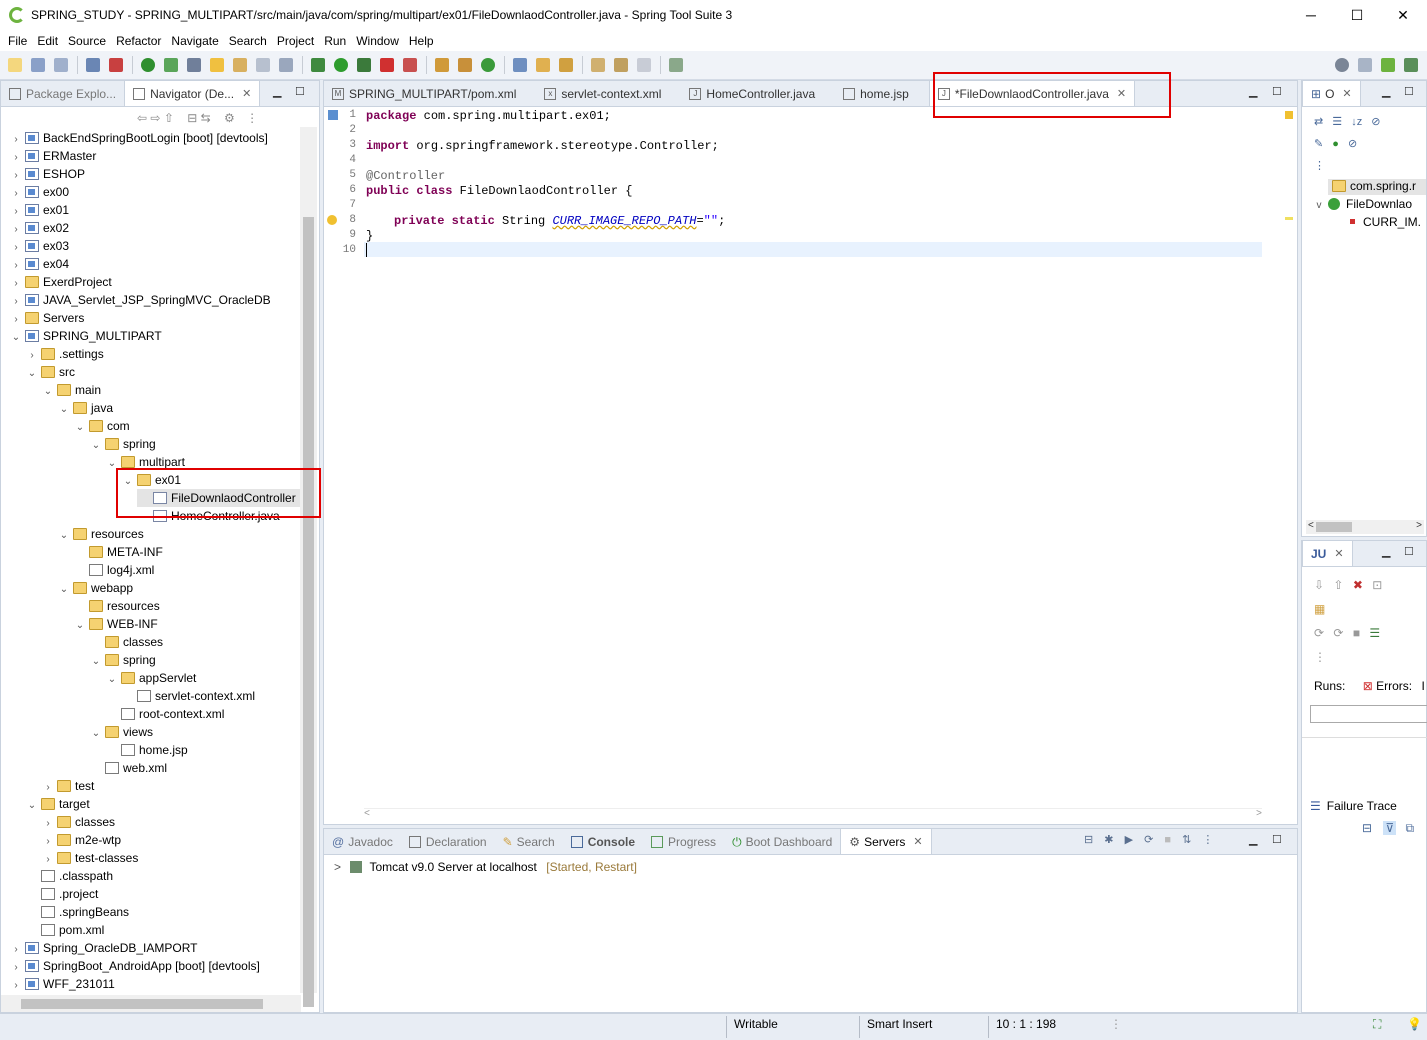  What do you see at coordinates (16, 985) in the screenshot?
I see `expand-chevron-icon: ›` at bounding box center [16, 985].